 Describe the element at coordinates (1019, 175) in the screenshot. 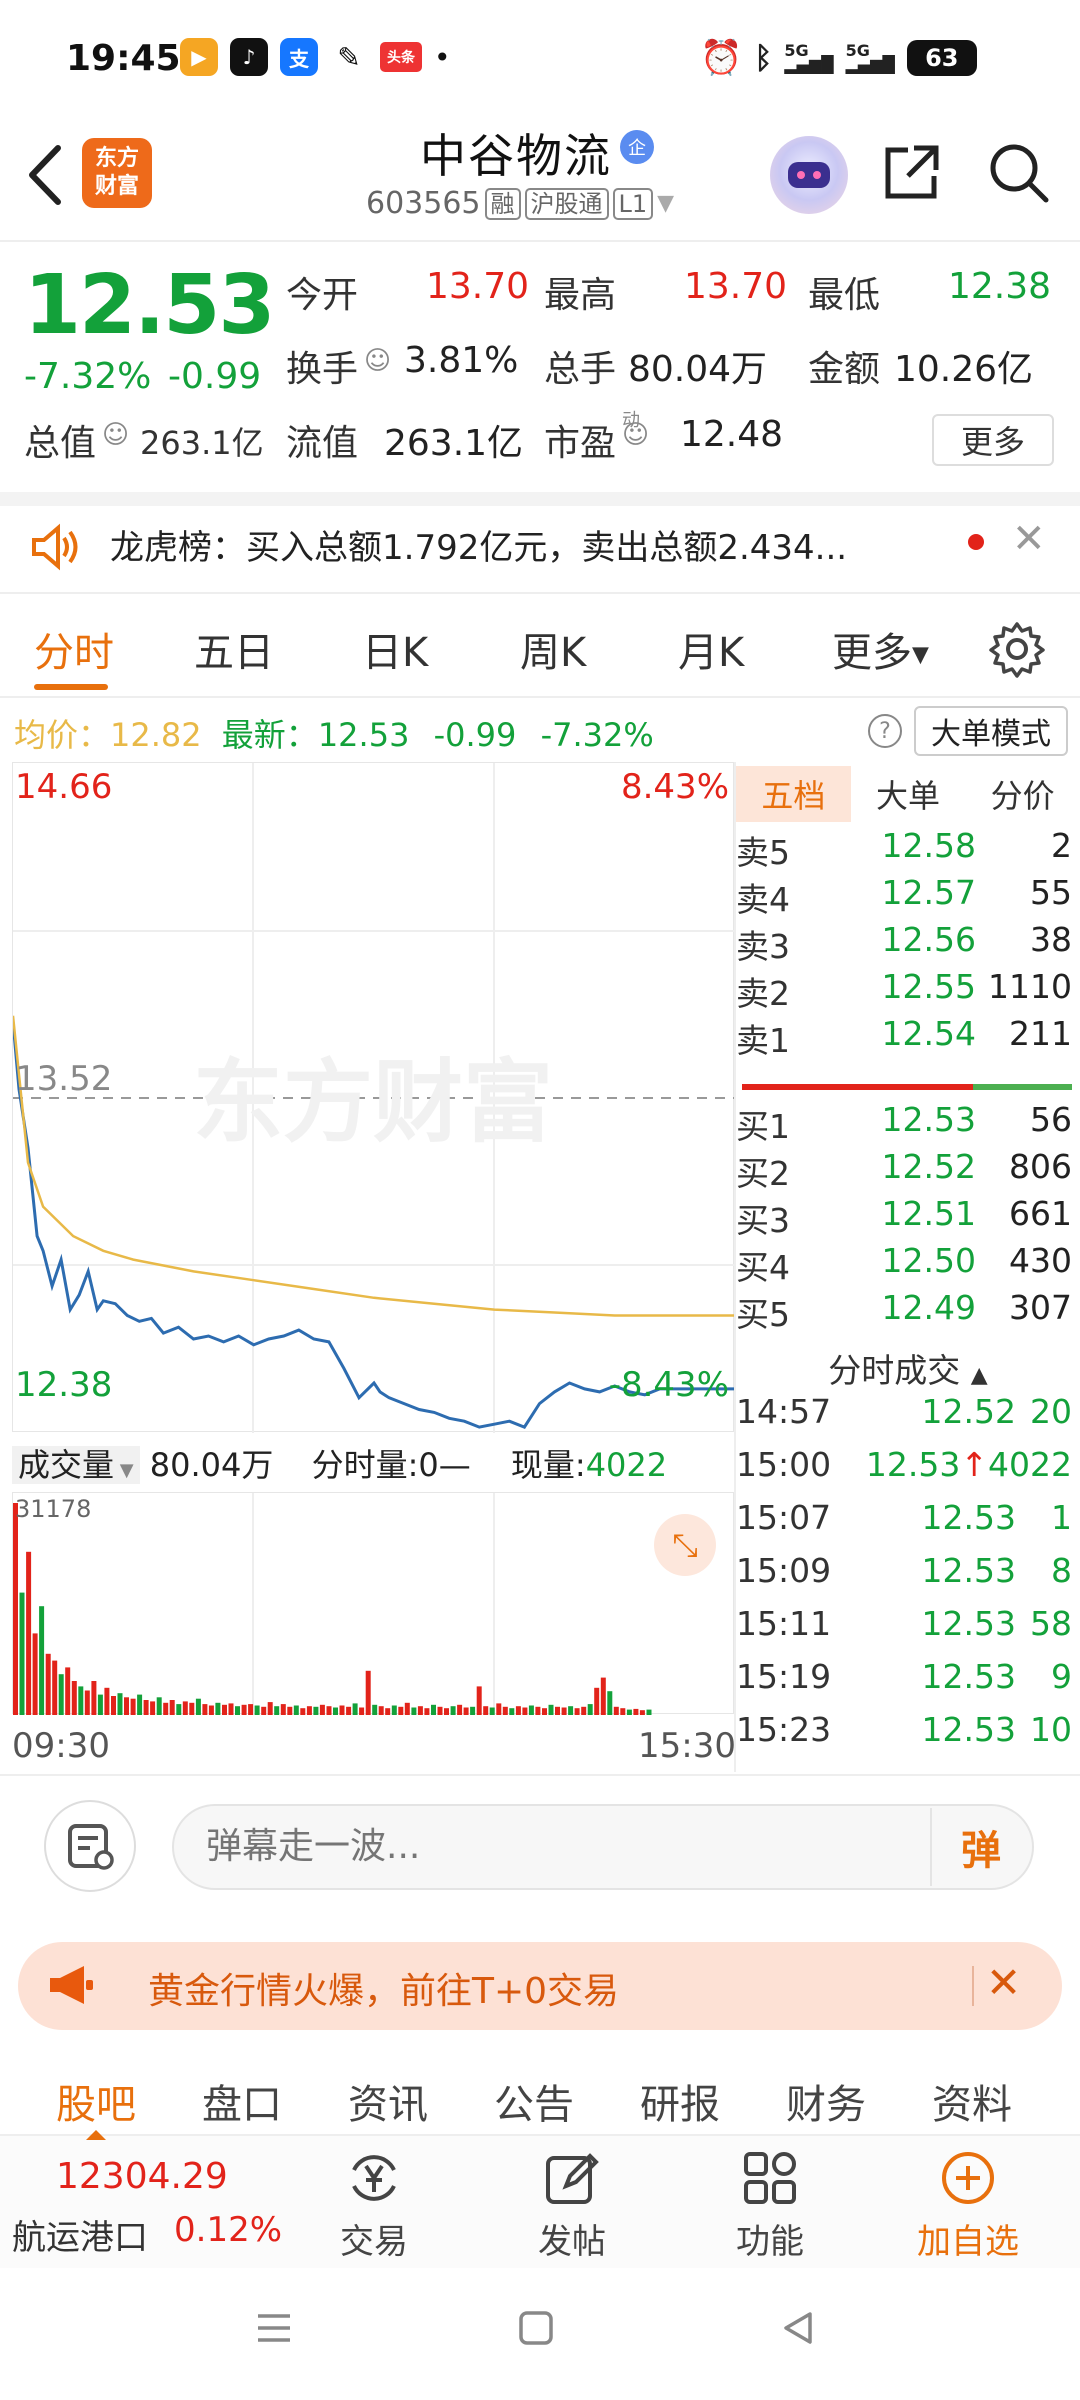

I see `search-button` at that location.